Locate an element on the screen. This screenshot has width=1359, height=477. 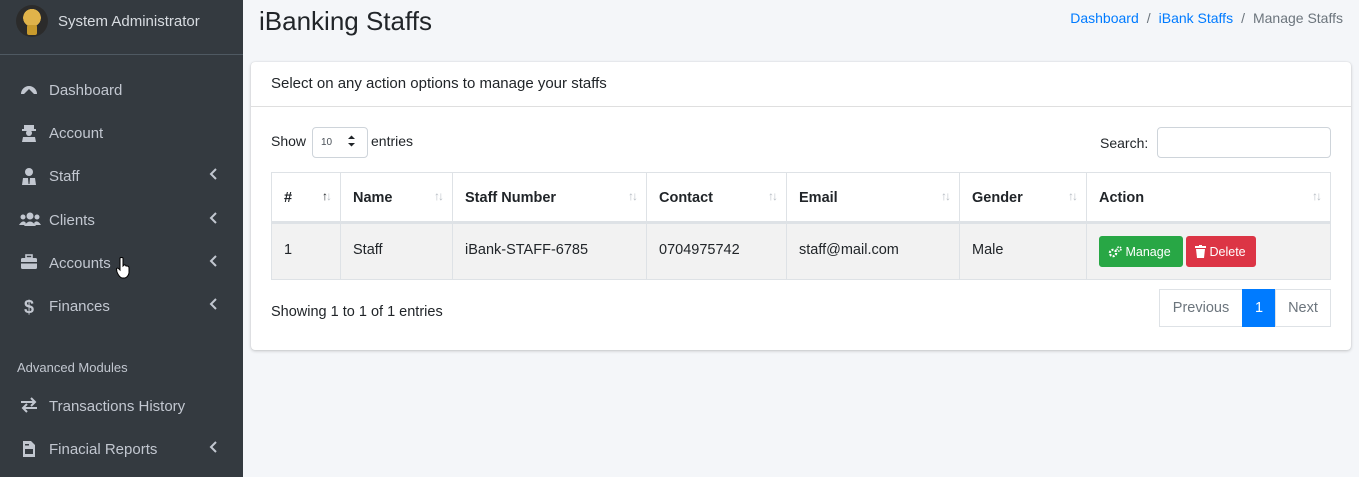
breadcrumb: Dashboard / iBank Staffs / Manage Staffs is located at coordinates (1206, 18).